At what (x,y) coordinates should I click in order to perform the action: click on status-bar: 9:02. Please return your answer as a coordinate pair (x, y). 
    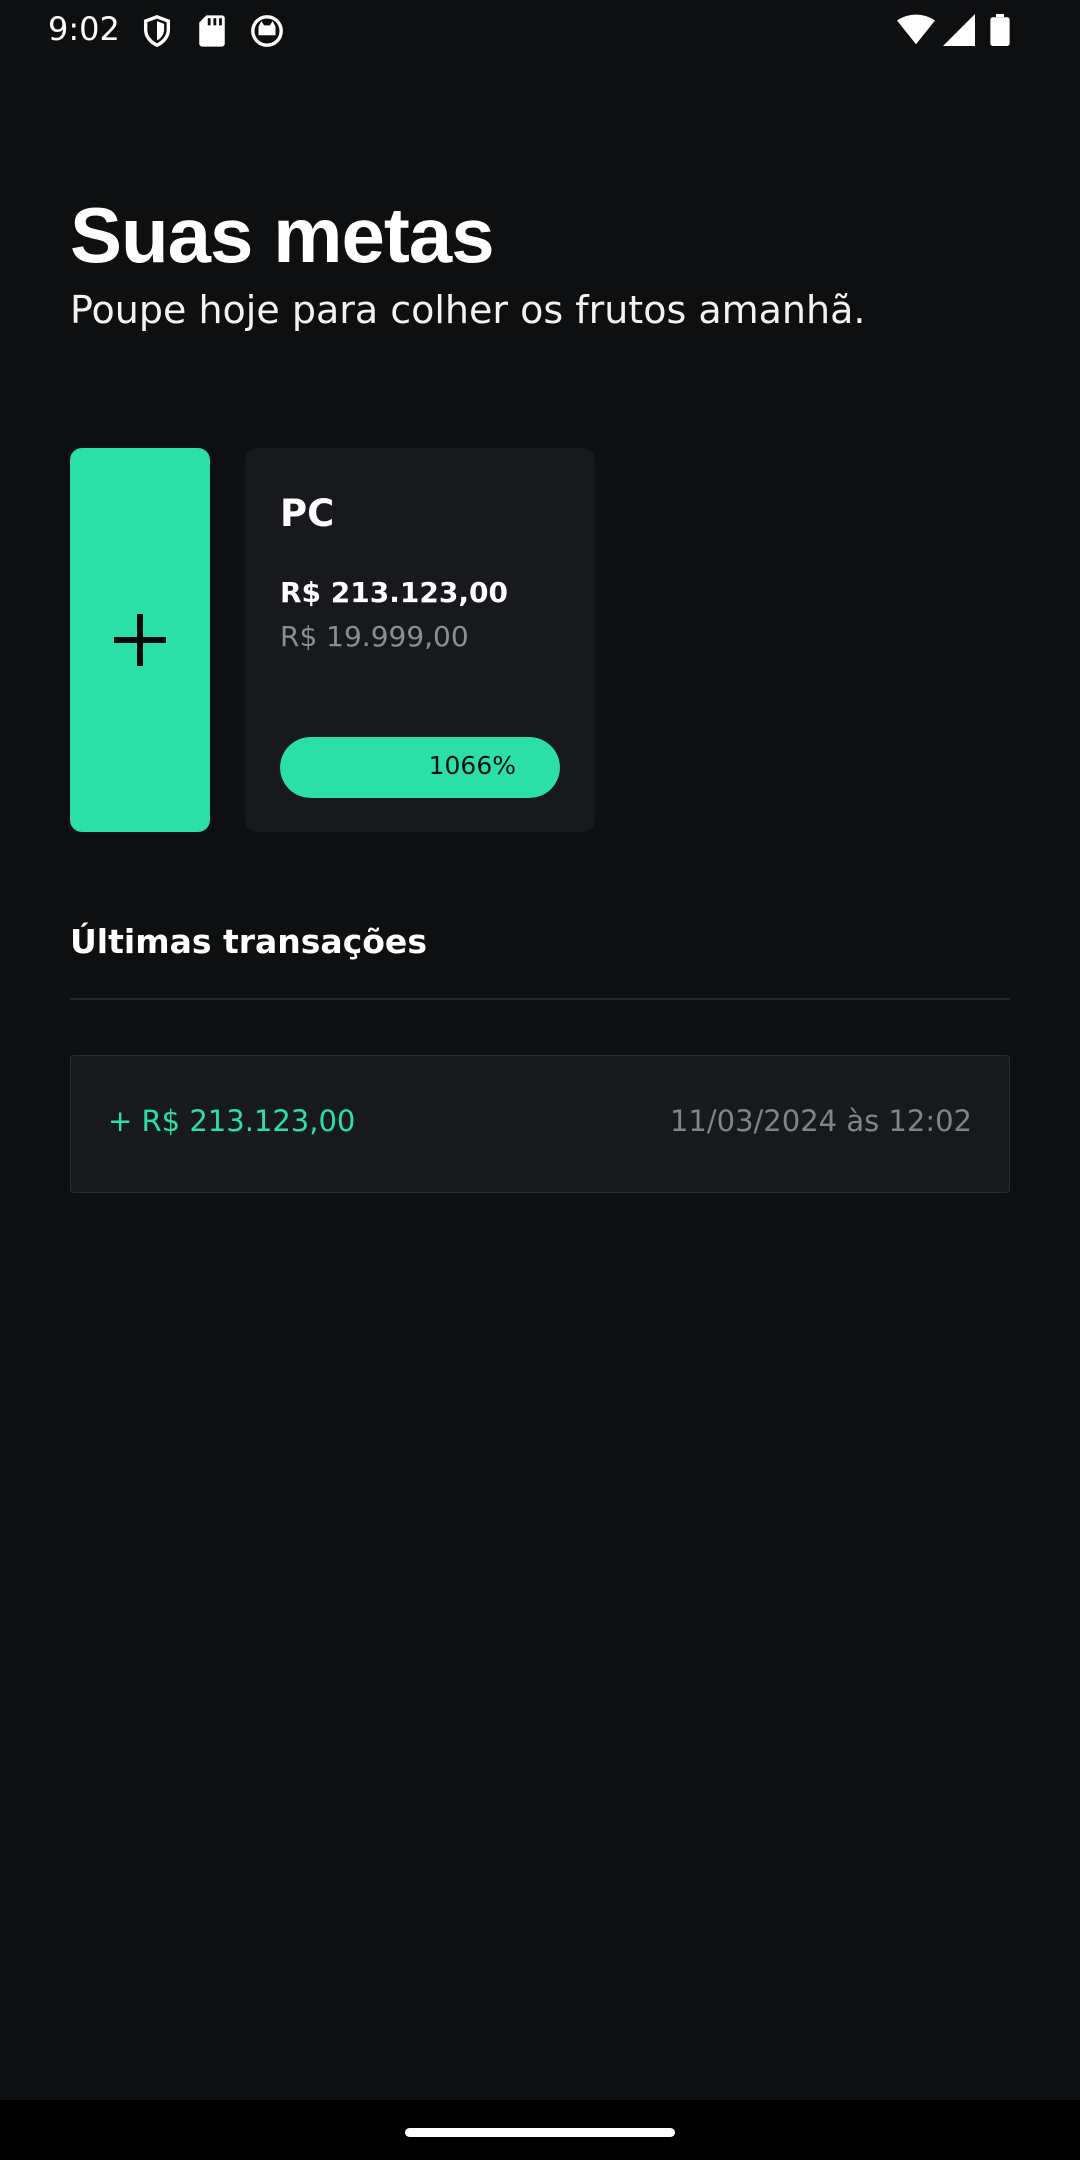
    Looking at the image, I should click on (540, 30).